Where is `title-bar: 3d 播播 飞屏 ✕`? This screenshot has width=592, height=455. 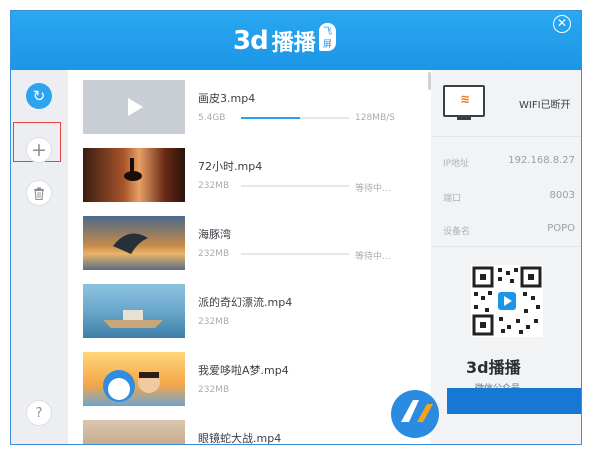
title-bar: 3d 播播 飞屏 ✕ is located at coordinates (296, 40).